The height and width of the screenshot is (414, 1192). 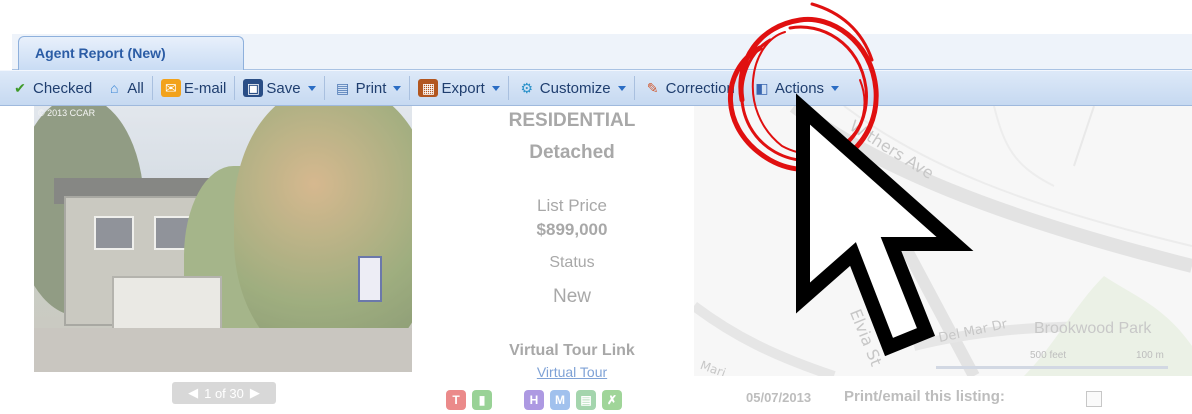 What do you see at coordinates (255, 393) in the screenshot?
I see `pager-next-icon: ▶` at bounding box center [255, 393].